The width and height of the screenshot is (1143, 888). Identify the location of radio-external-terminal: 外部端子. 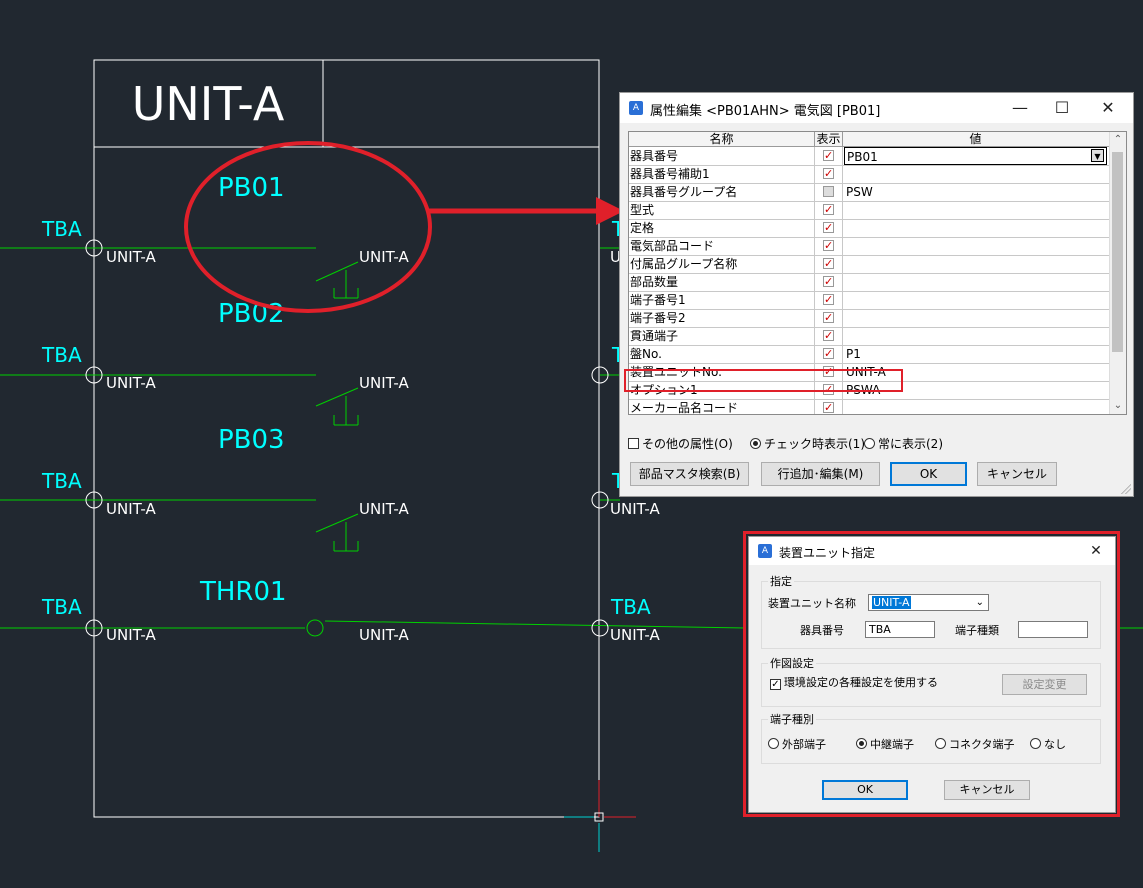
(797, 745).